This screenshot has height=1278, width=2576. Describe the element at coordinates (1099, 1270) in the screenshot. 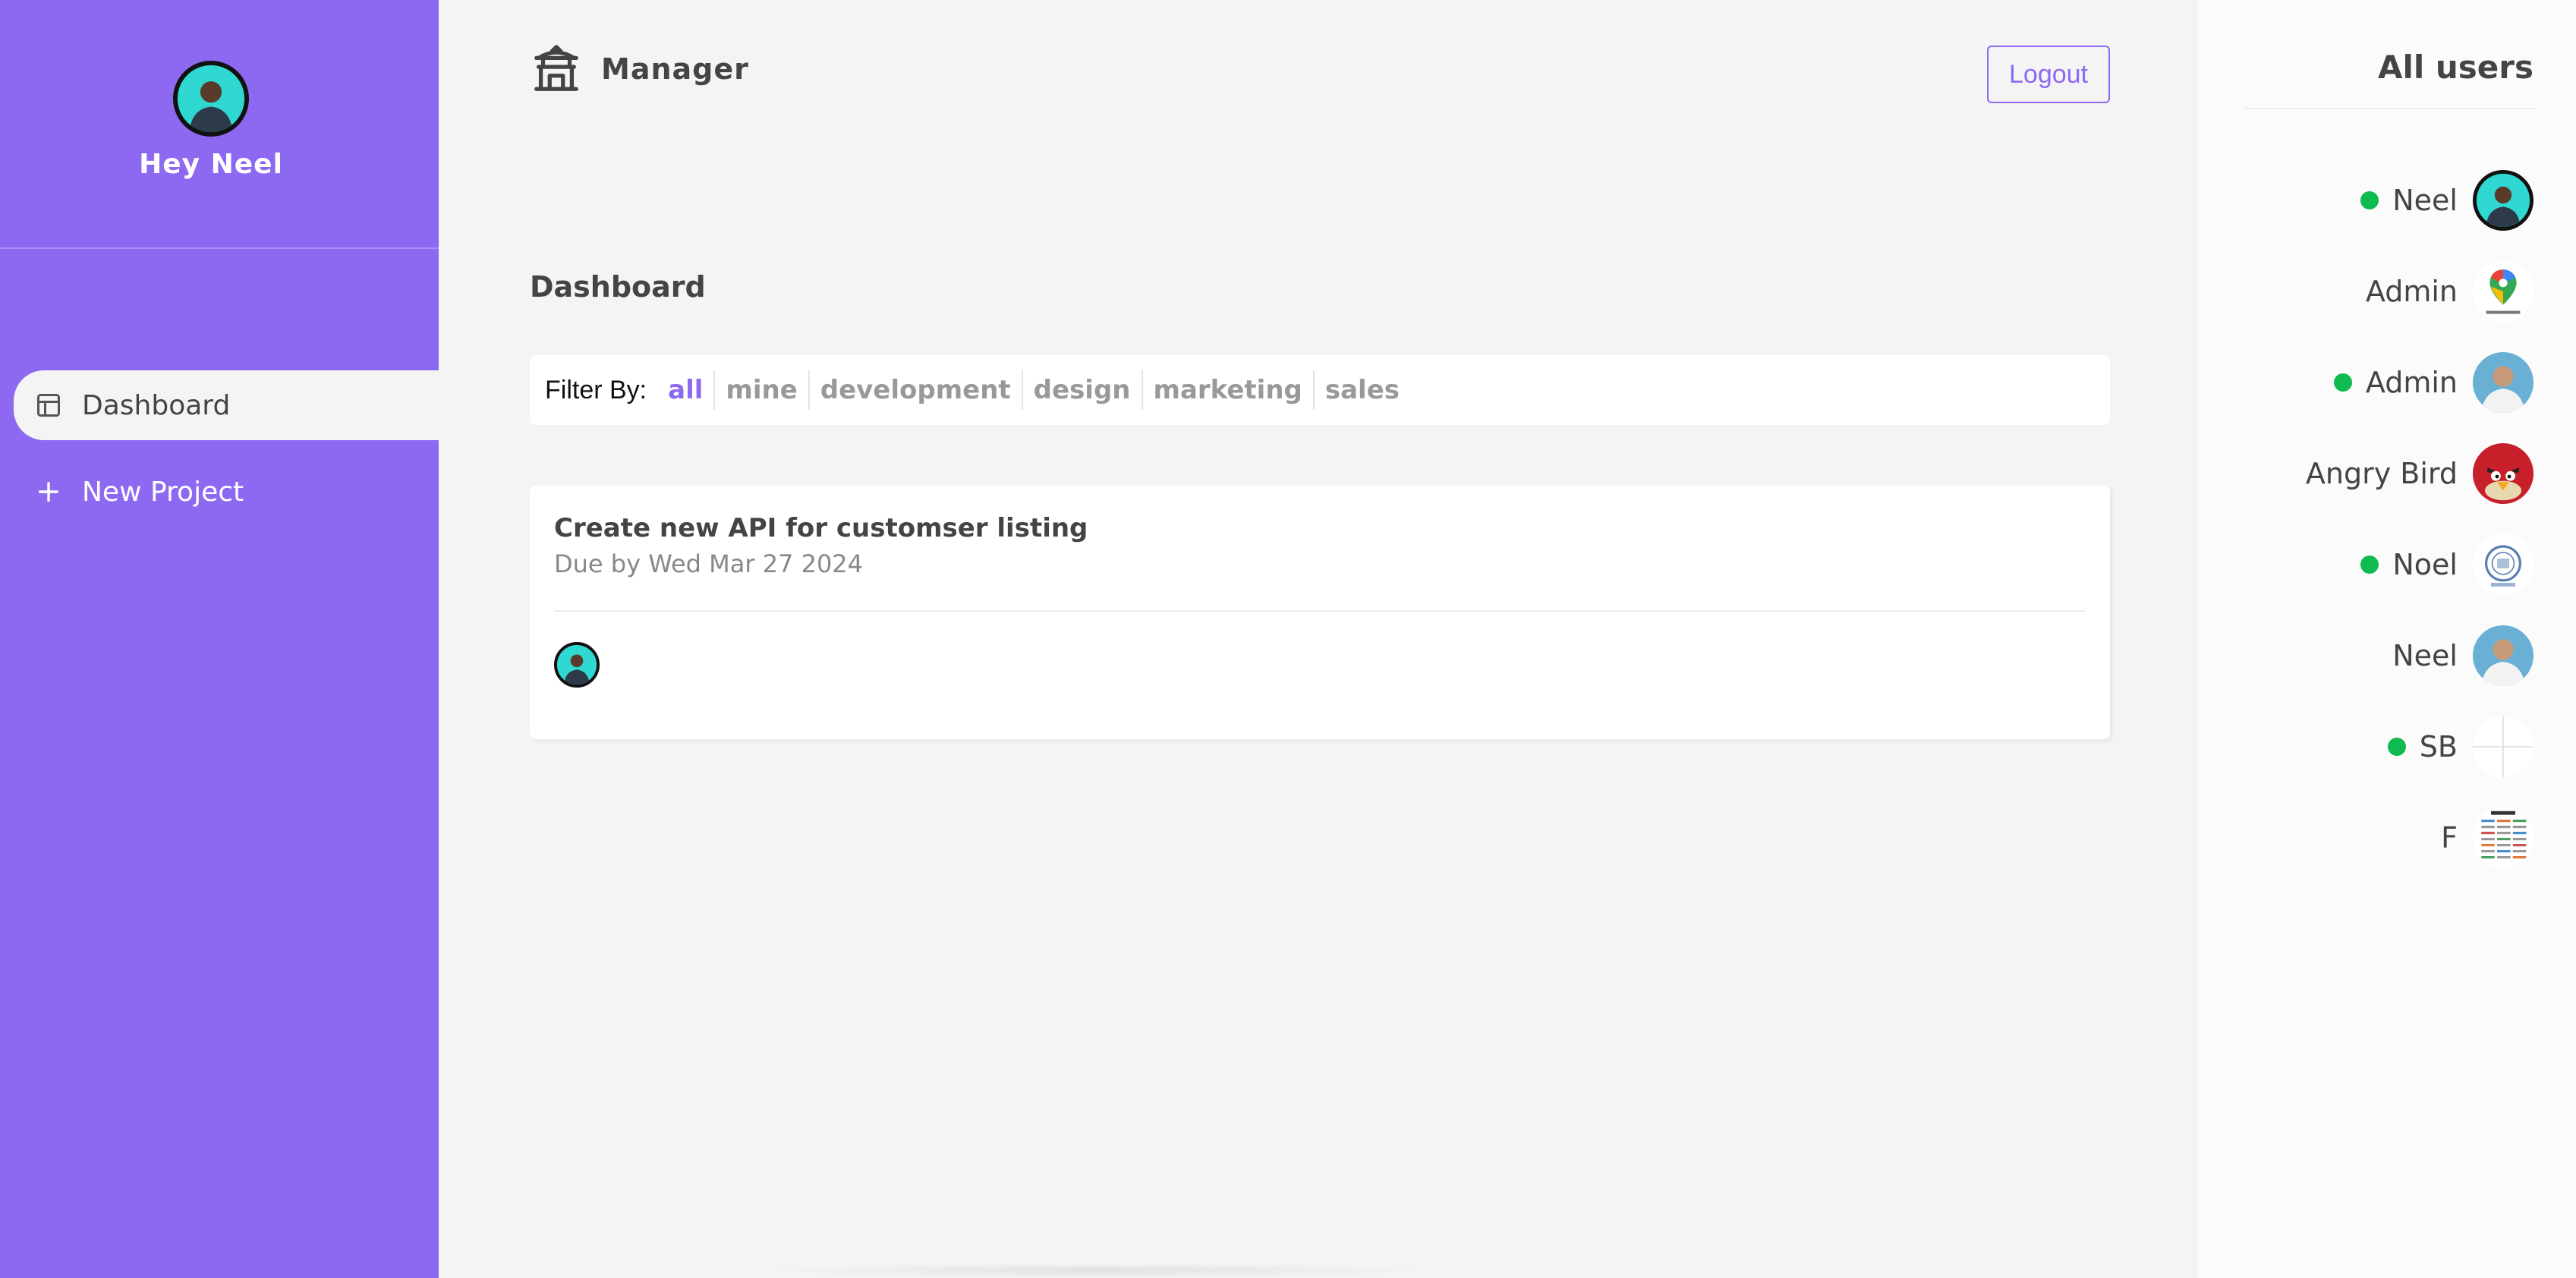

I see `bottom-shadow` at that location.